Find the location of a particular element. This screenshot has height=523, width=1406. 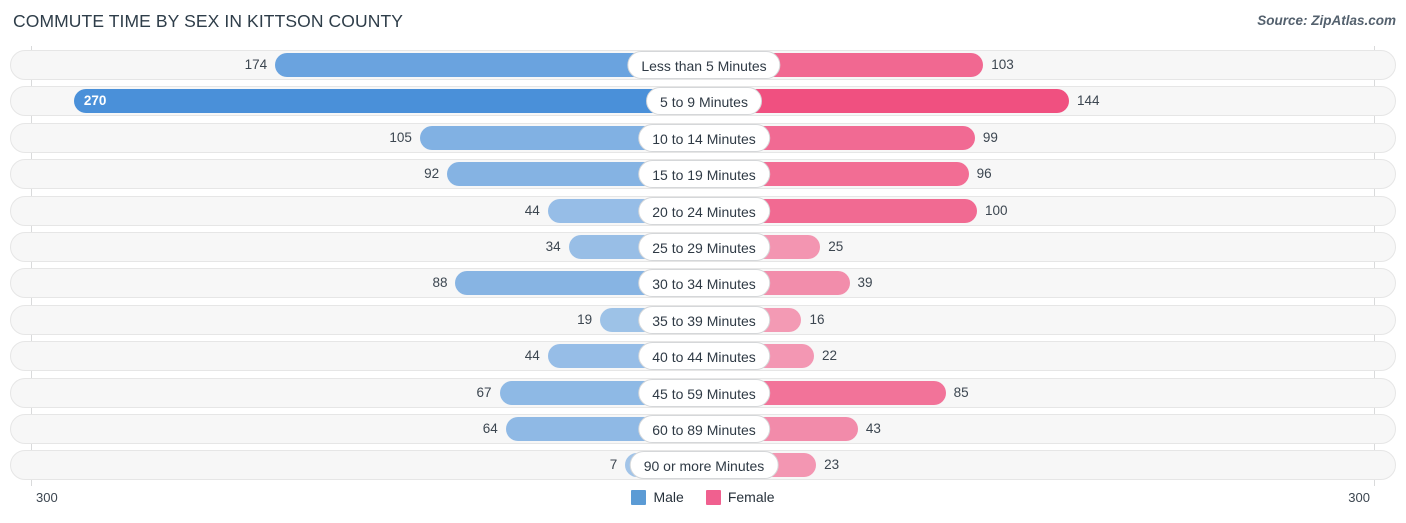

bar-value-male: 92 is located at coordinates (432, 174).